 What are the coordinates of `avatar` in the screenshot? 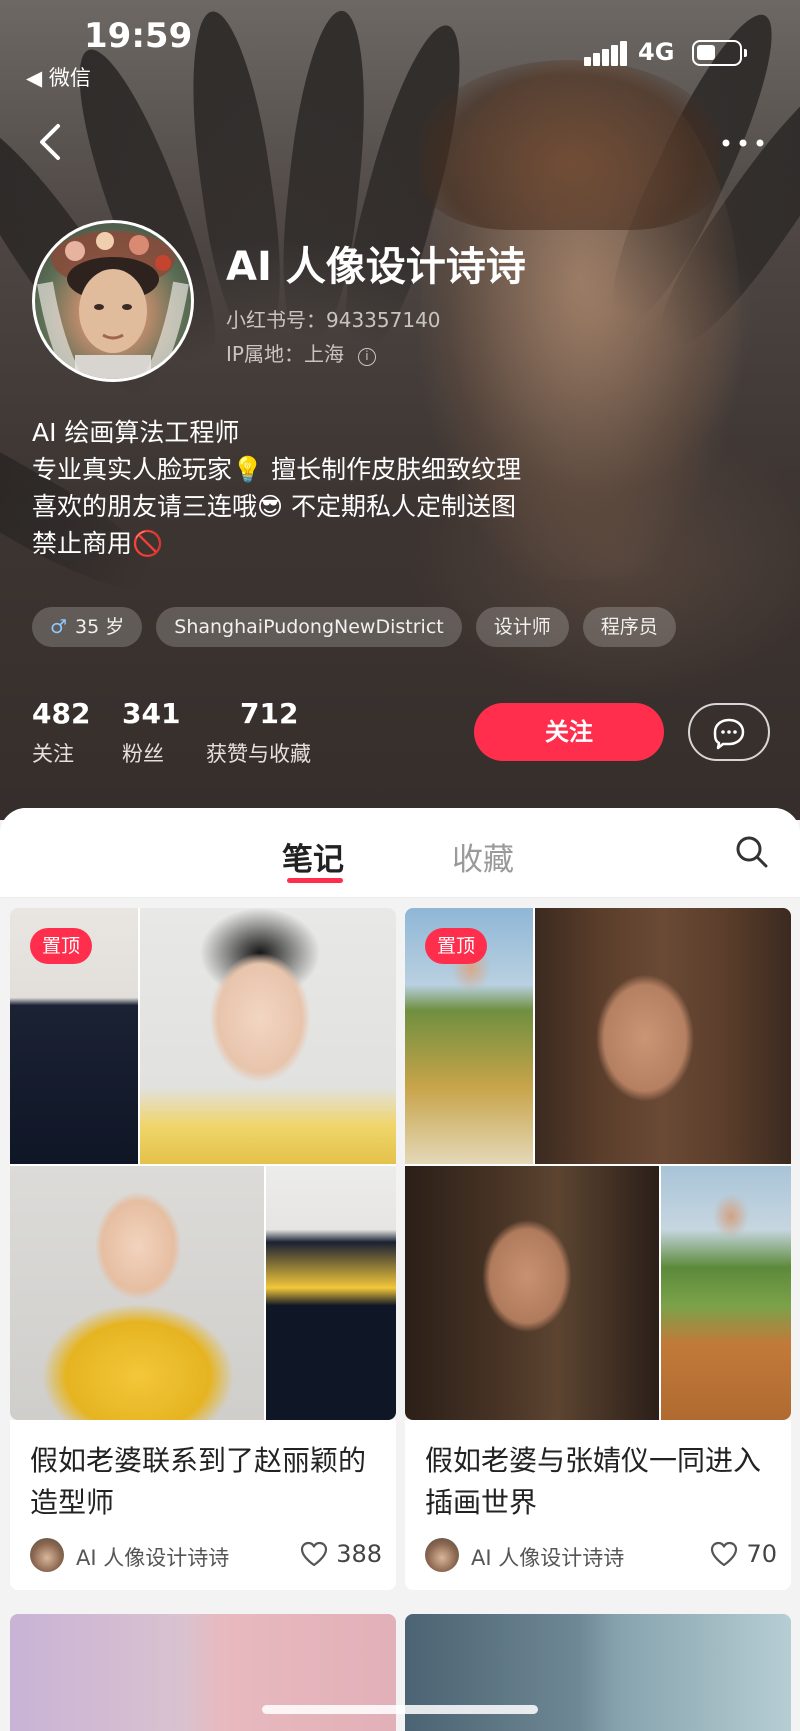 It's located at (113, 301).